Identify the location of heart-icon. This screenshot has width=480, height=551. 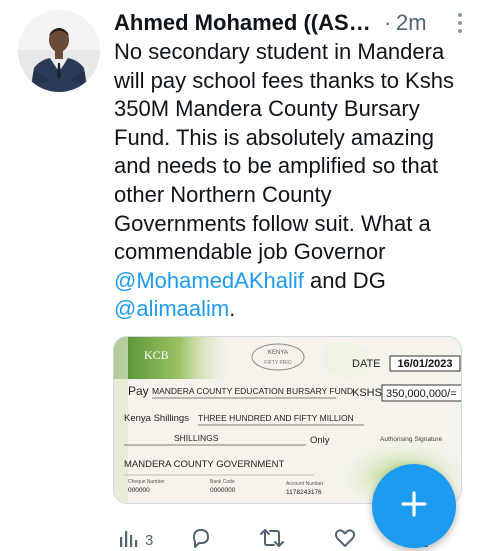
(345, 538).